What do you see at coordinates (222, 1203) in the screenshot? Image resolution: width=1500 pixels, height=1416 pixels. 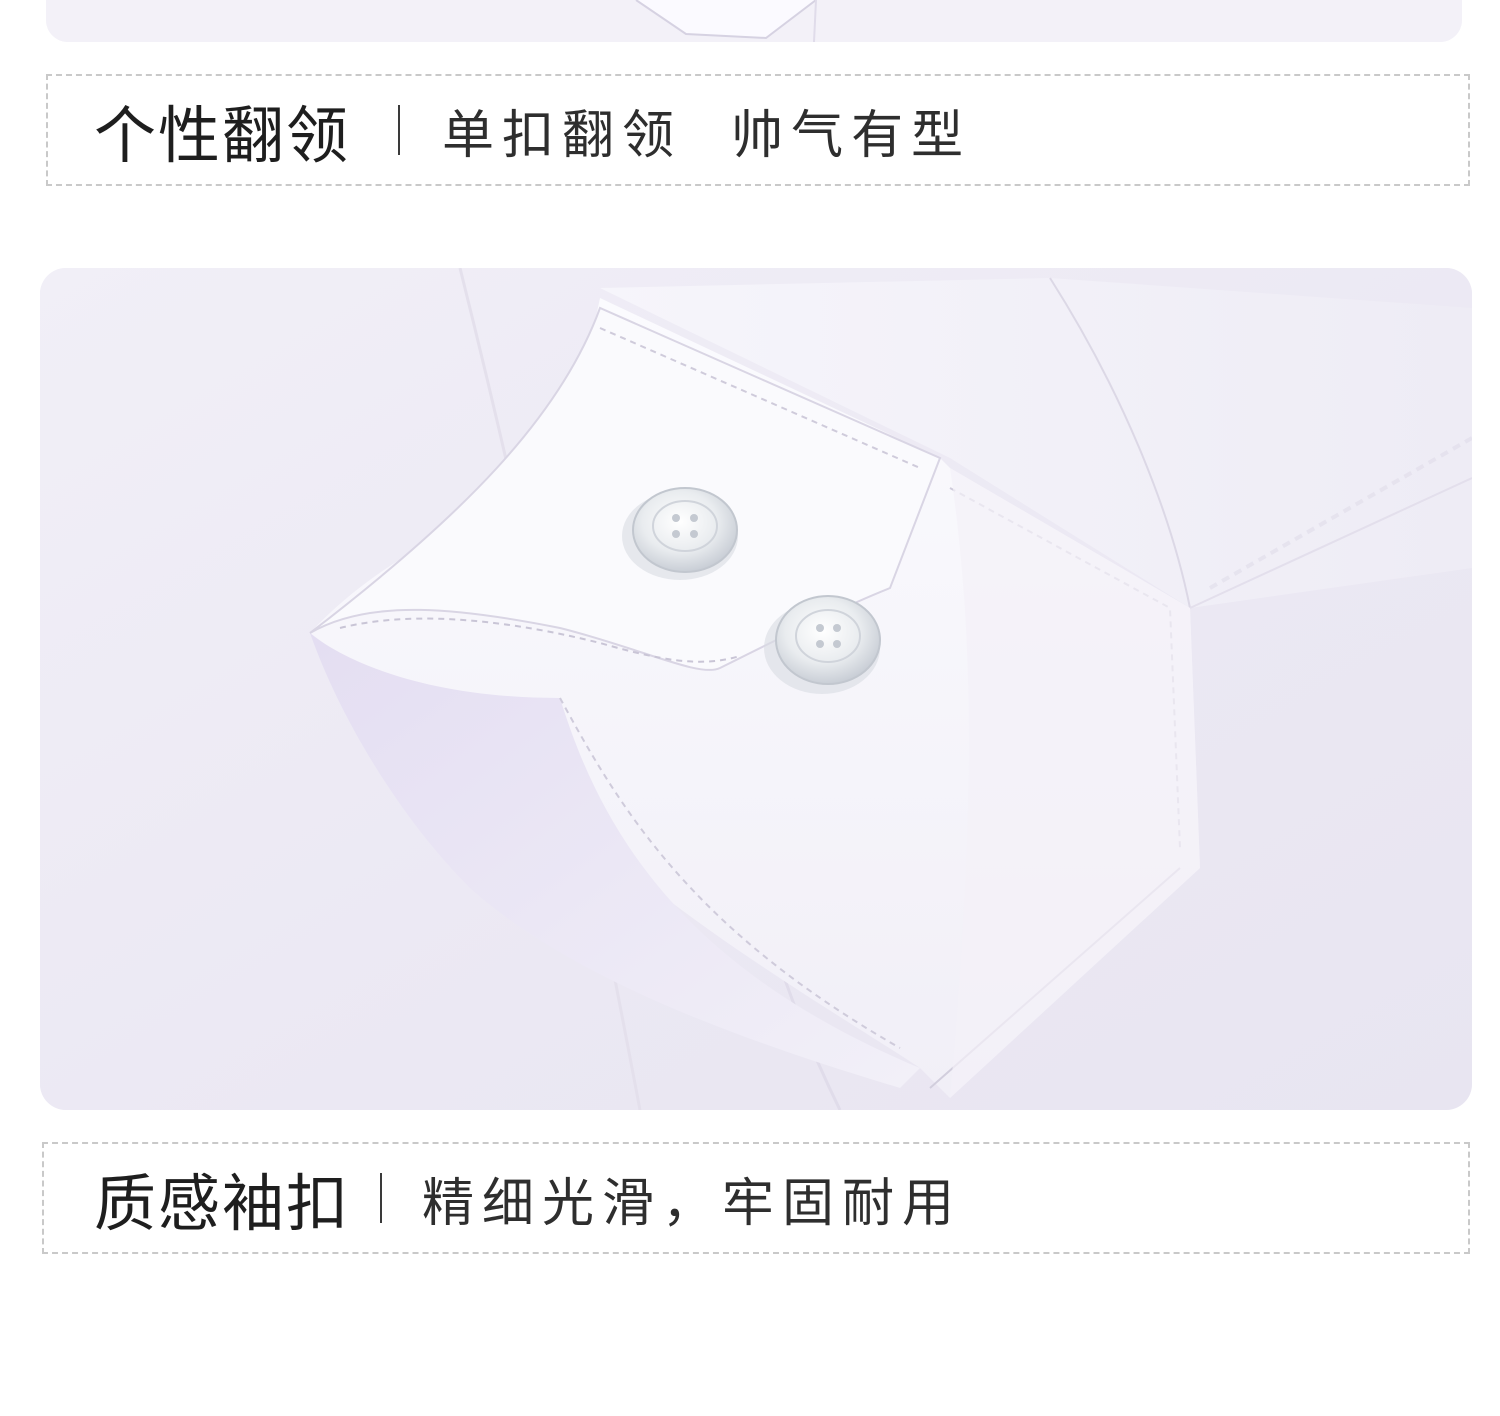 I see `cuff-caption-title: 质感袖扣` at bounding box center [222, 1203].